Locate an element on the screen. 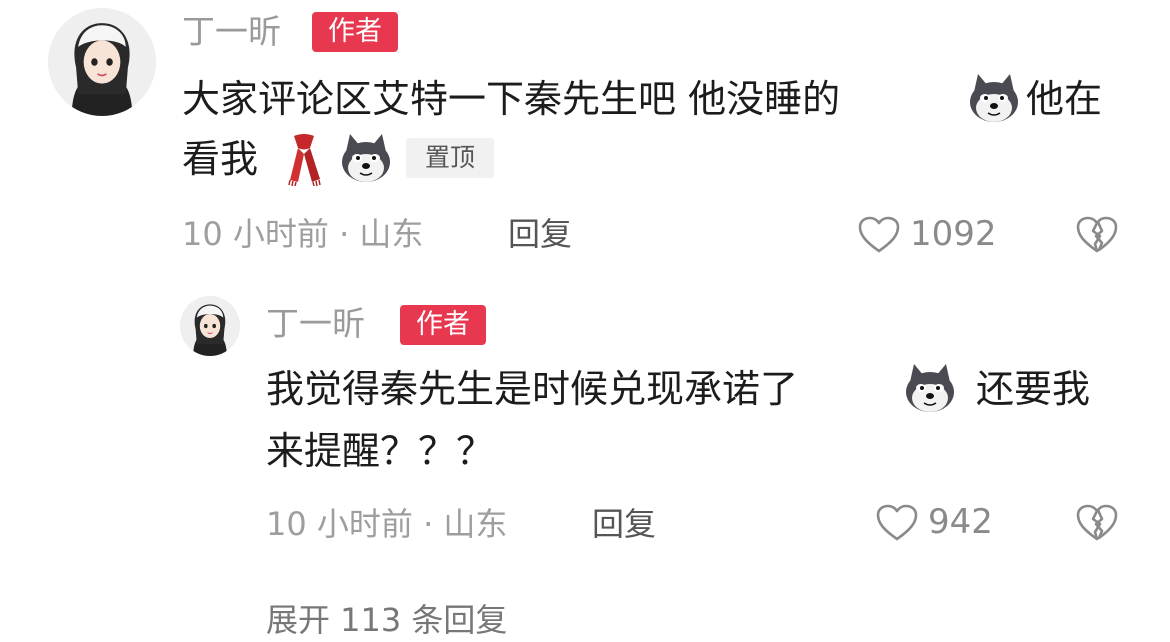 The image size is (1170, 642). comment-text-tail: 他在 is located at coordinates (1064, 99).